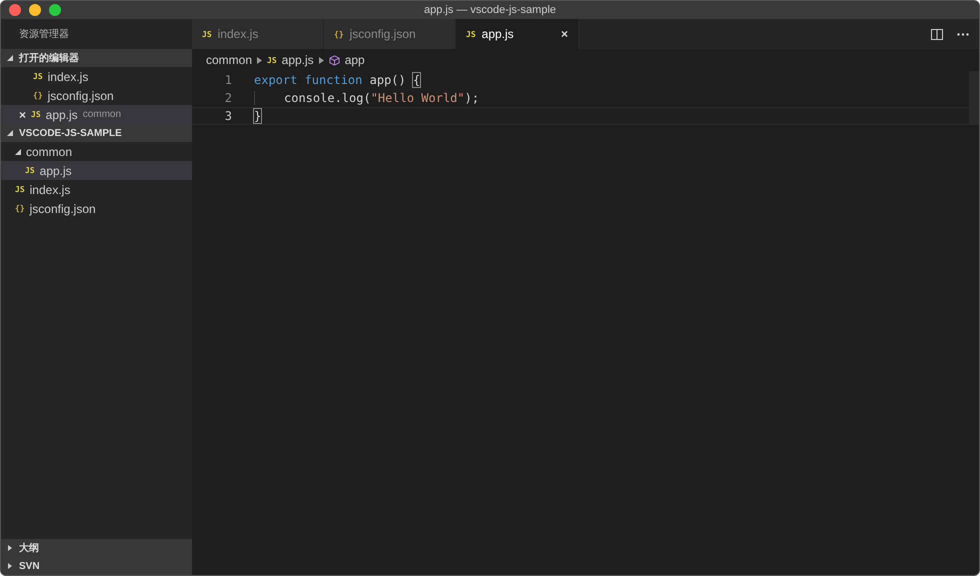  I want to click on breadcrumb-item: app.js, so click(298, 60).